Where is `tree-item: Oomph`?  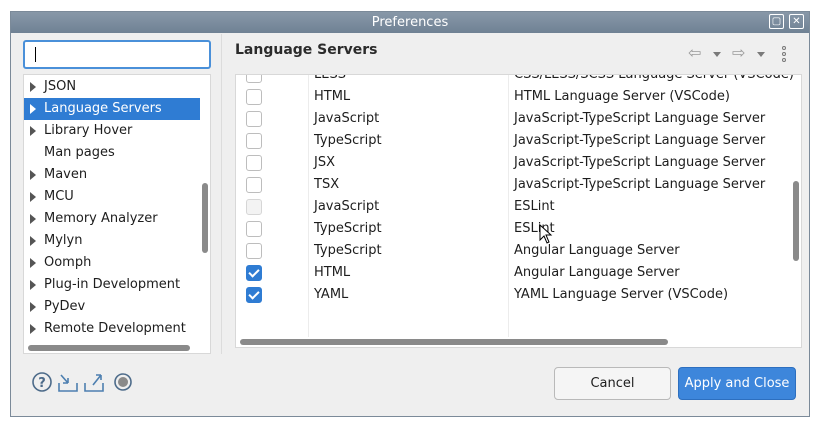 tree-item: Oomph is located at coordinates (112, 263).